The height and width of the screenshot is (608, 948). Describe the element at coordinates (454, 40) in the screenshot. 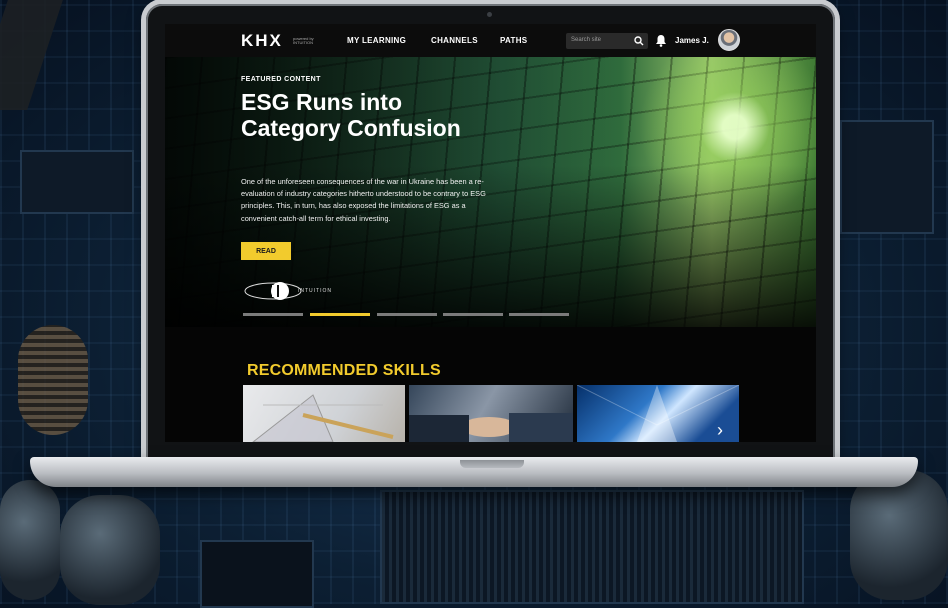

I see `nav-channels: CHANNELS` at that location.